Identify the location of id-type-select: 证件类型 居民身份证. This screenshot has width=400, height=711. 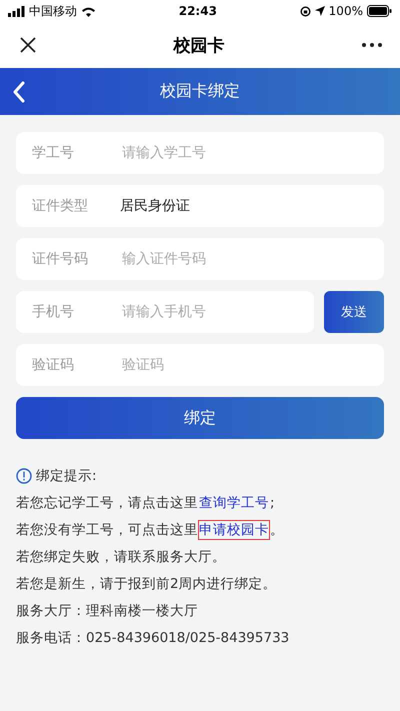
(200, 206).